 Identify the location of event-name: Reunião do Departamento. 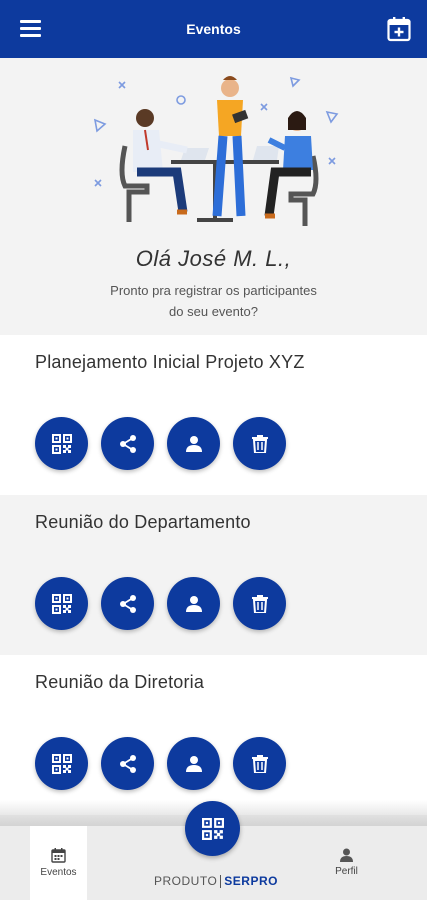
(143, 522).